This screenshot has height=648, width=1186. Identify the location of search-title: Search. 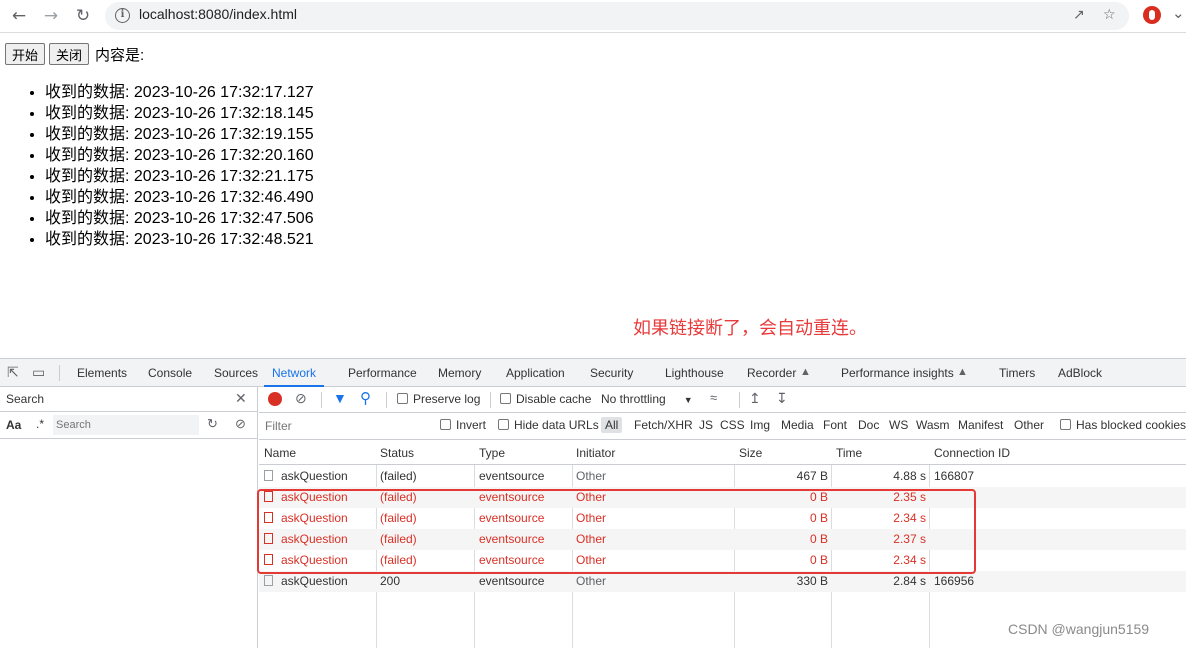
(25, 399).